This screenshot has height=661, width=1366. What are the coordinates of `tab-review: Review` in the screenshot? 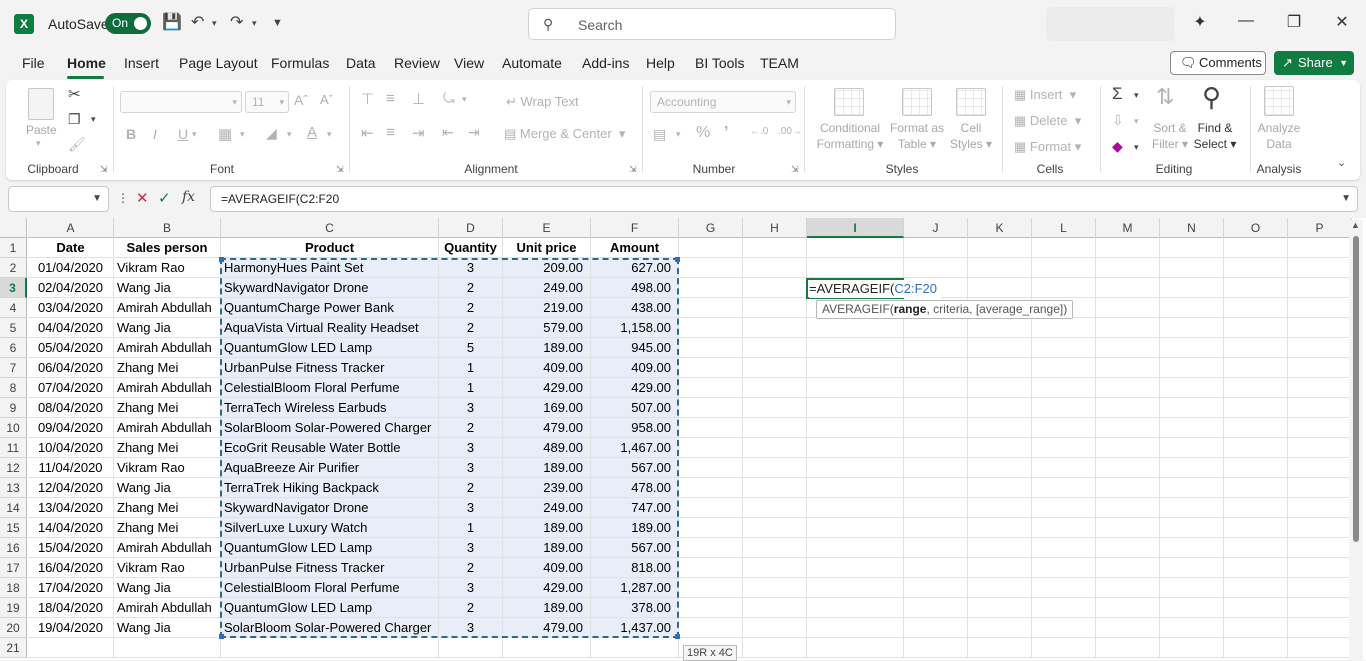 It's located at (417, 63).